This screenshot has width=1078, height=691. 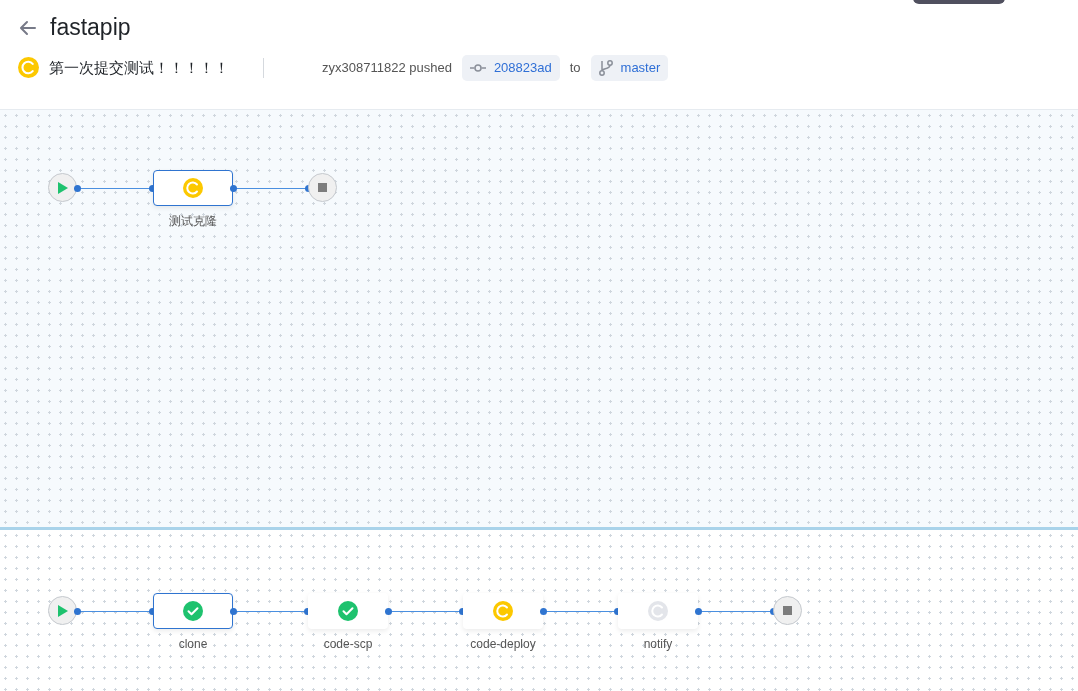 What do you see at coordinates (348, 644) in the screenshot?
I see `job-label: code-scp` at bounding box center [348, 644].